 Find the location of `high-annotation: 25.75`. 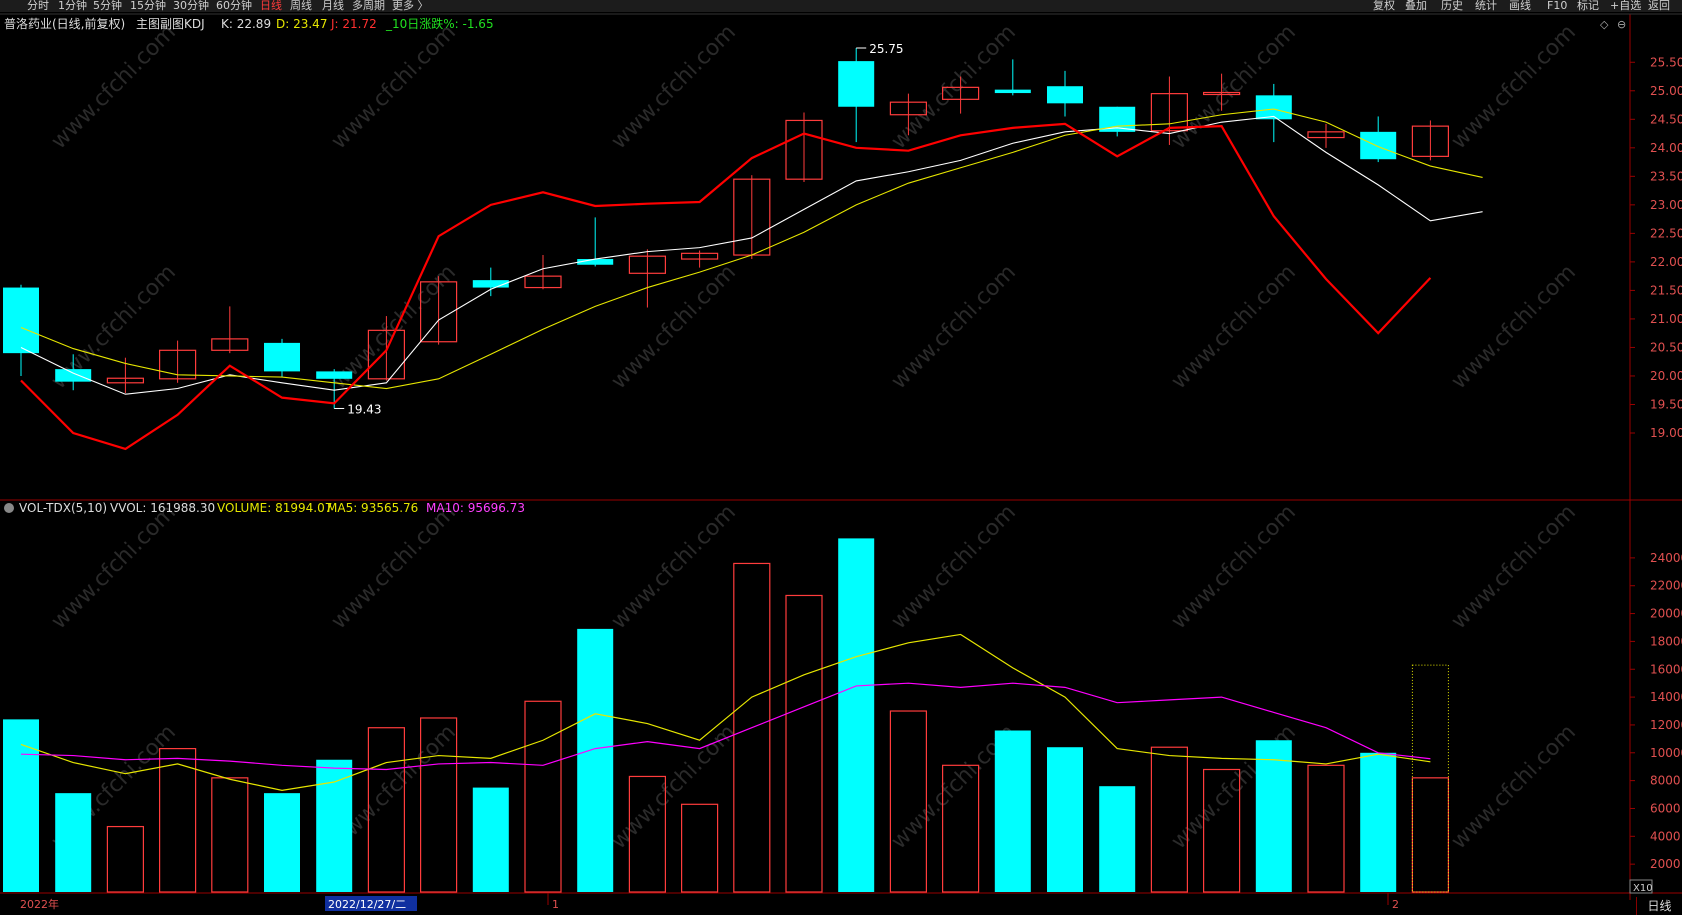

high-annotation: 25.75 is located at coordinates (886, 49).